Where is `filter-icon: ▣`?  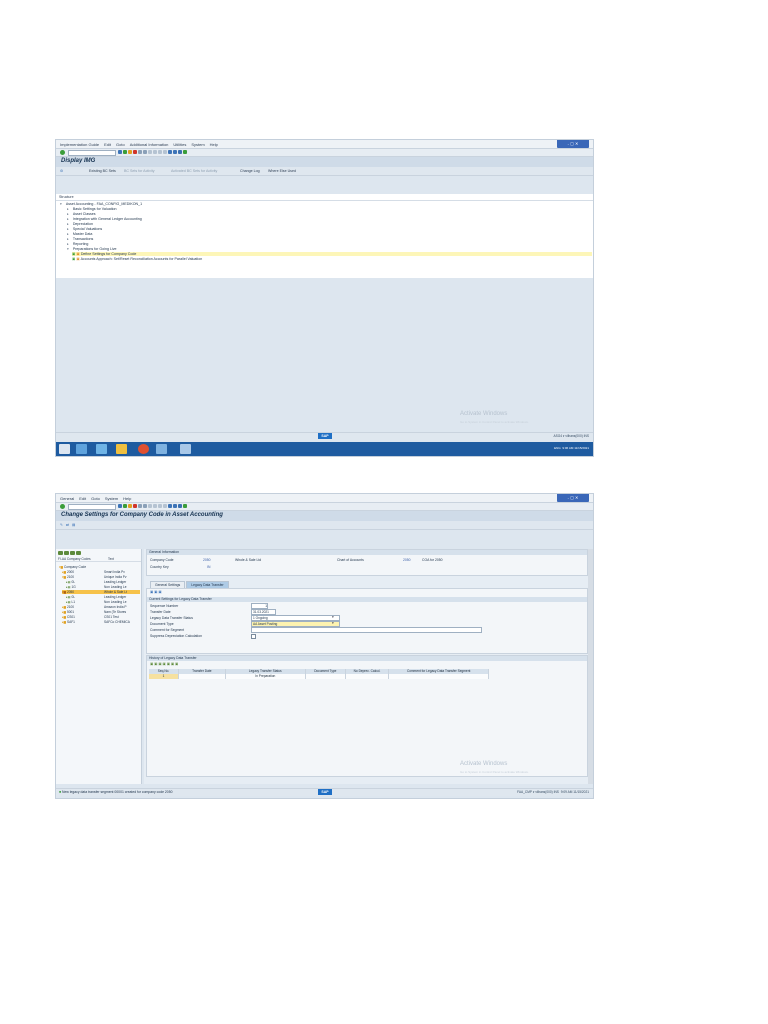 filter-icon: ▣ is located at coordinates (155, 664).